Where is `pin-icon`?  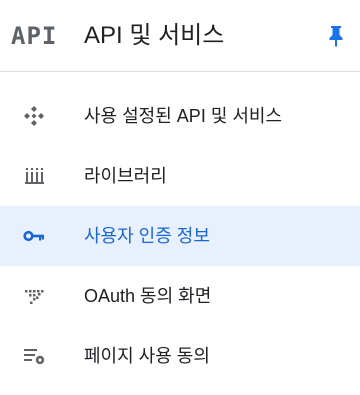 pin-icon is located at coordinates (336, 36).